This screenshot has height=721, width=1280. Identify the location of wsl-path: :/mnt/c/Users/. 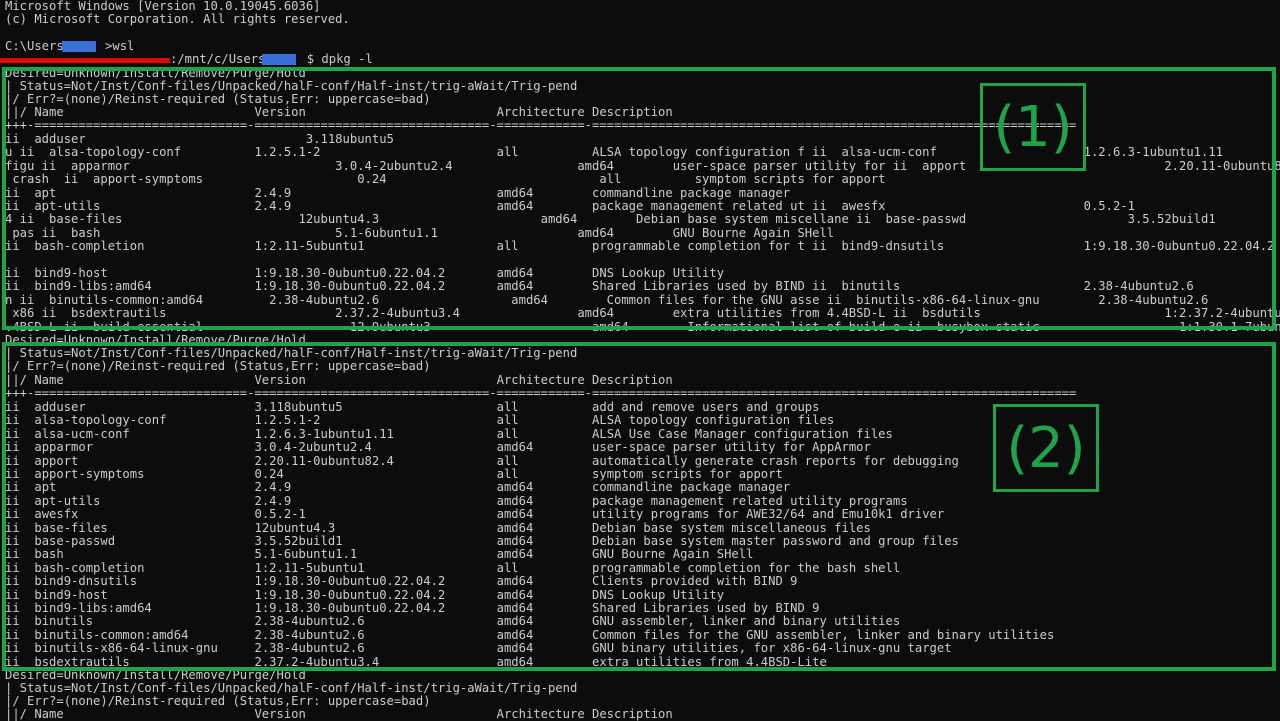
(221, 59).